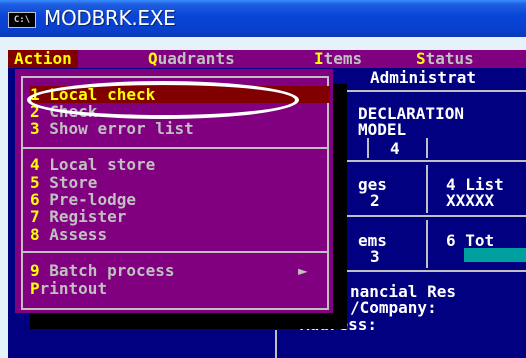 Image resolution: width=526 pixels, height=358 pixels. What do you see at coordinates (191, 59) in the screenshot?
I see `menu-quadrants: Quadrants` at bounding box center [191, 59].